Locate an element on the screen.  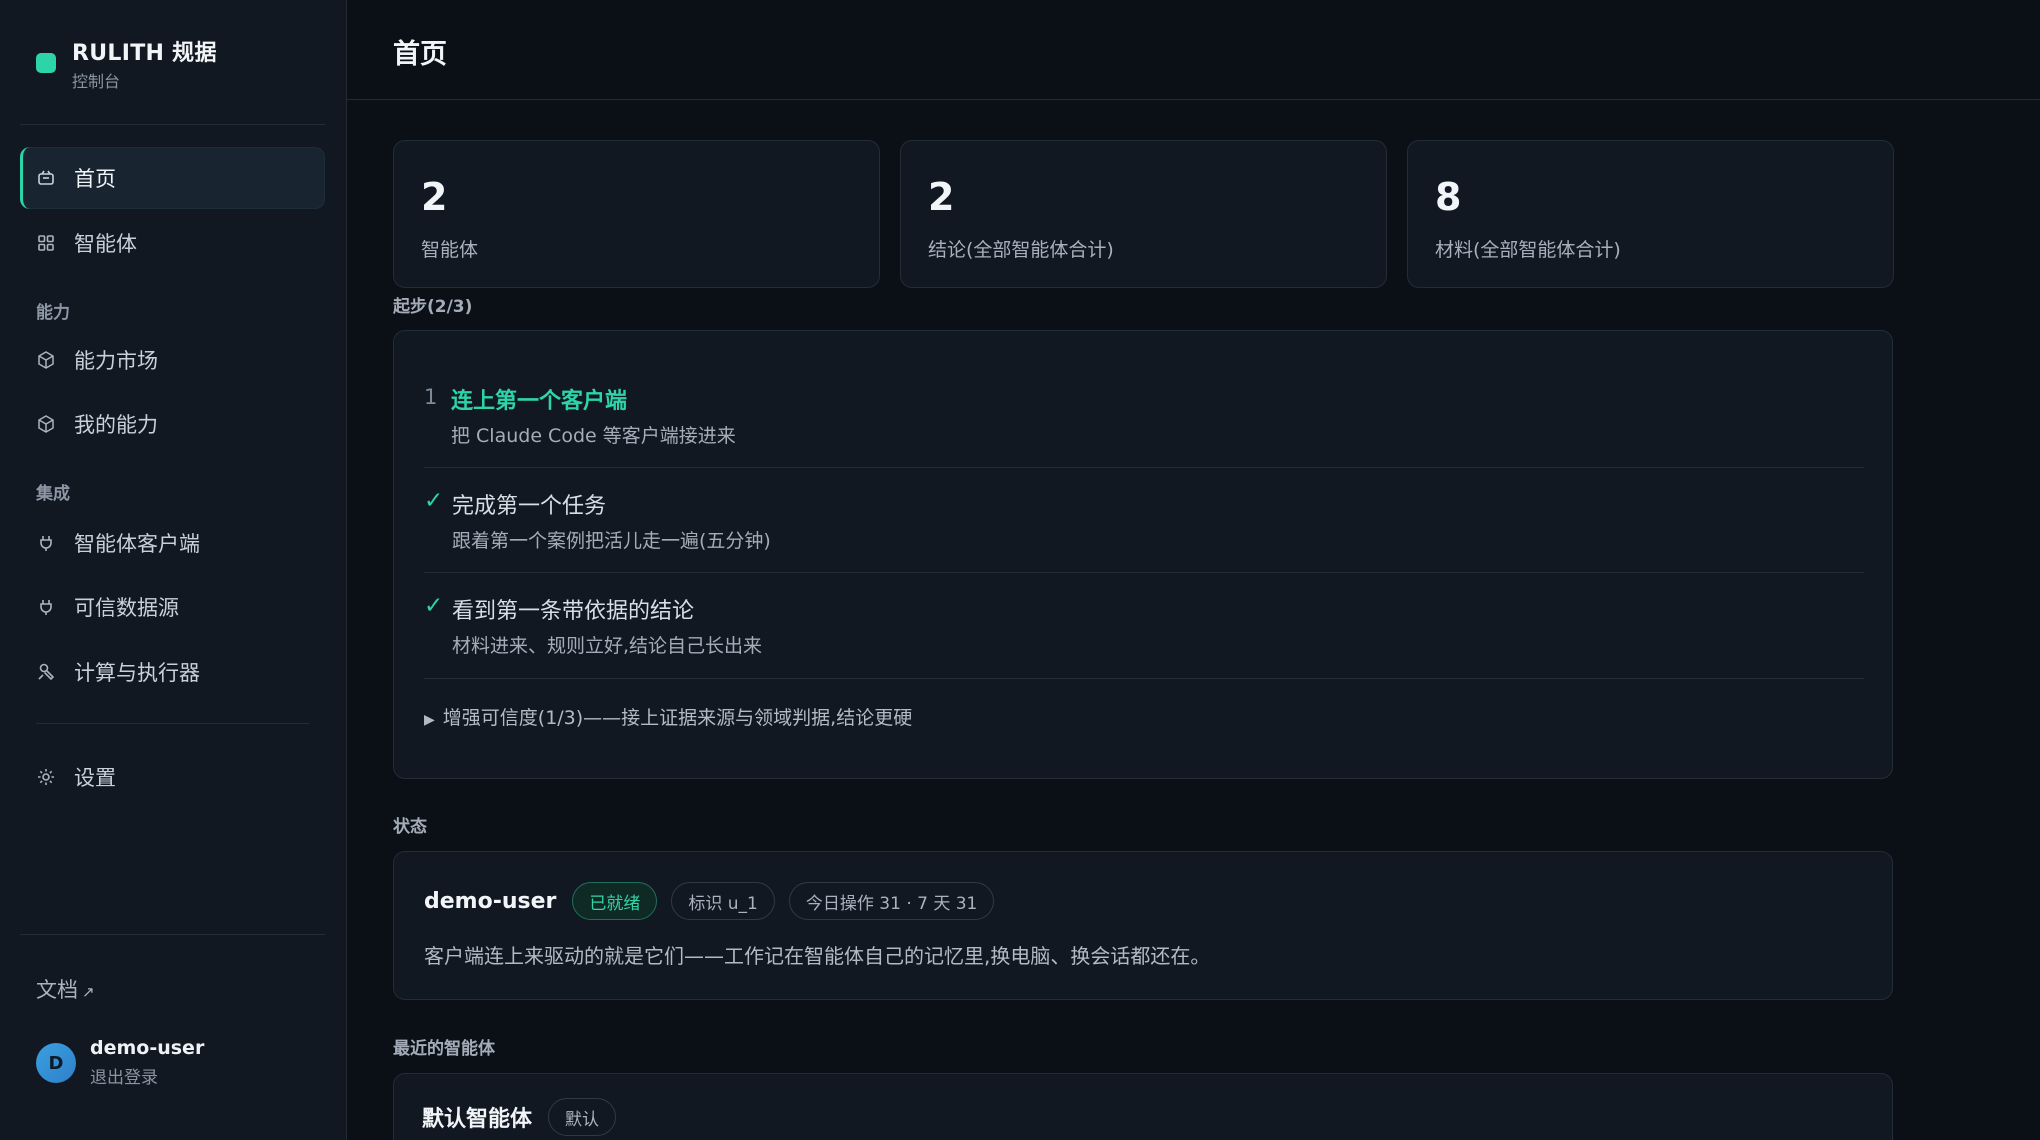
sidebar-item-data-sources: 可信数据源 is located at coordinates (172, 607).